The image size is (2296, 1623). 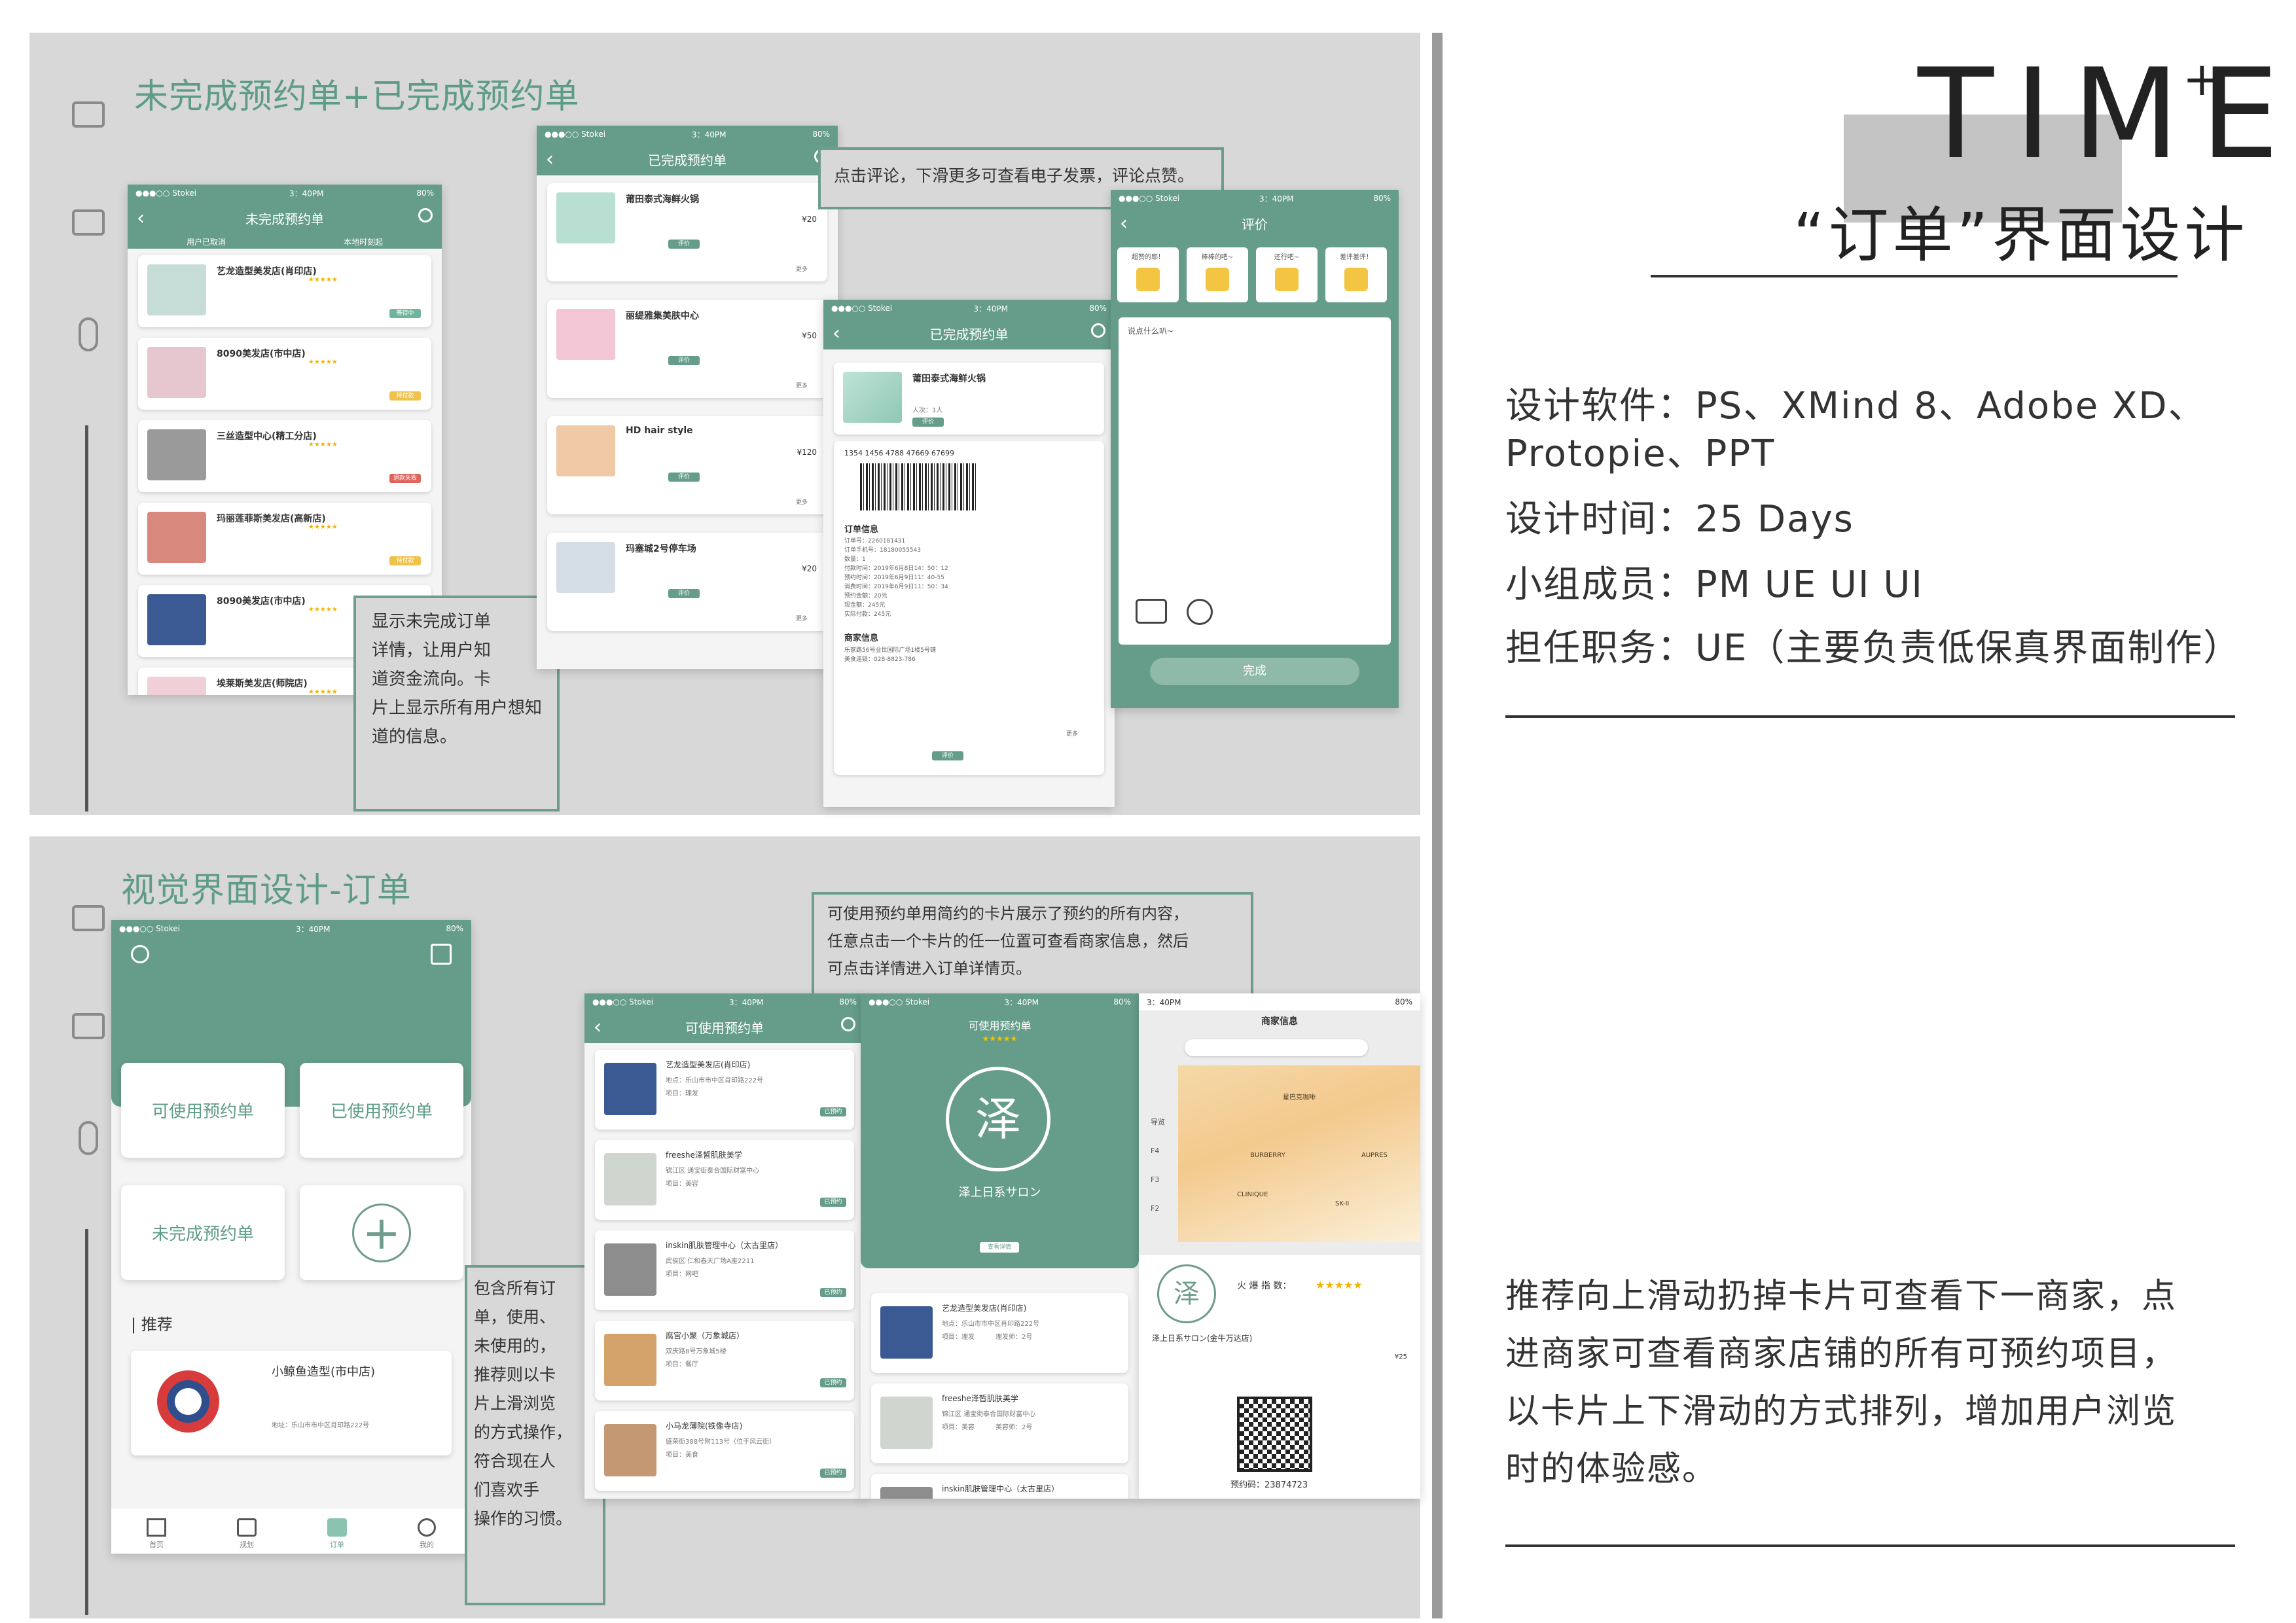 I want to click on order-card: 三丝造型中心(精工分店) ★★★★★ 退款失败, so click(x=284, y=456).